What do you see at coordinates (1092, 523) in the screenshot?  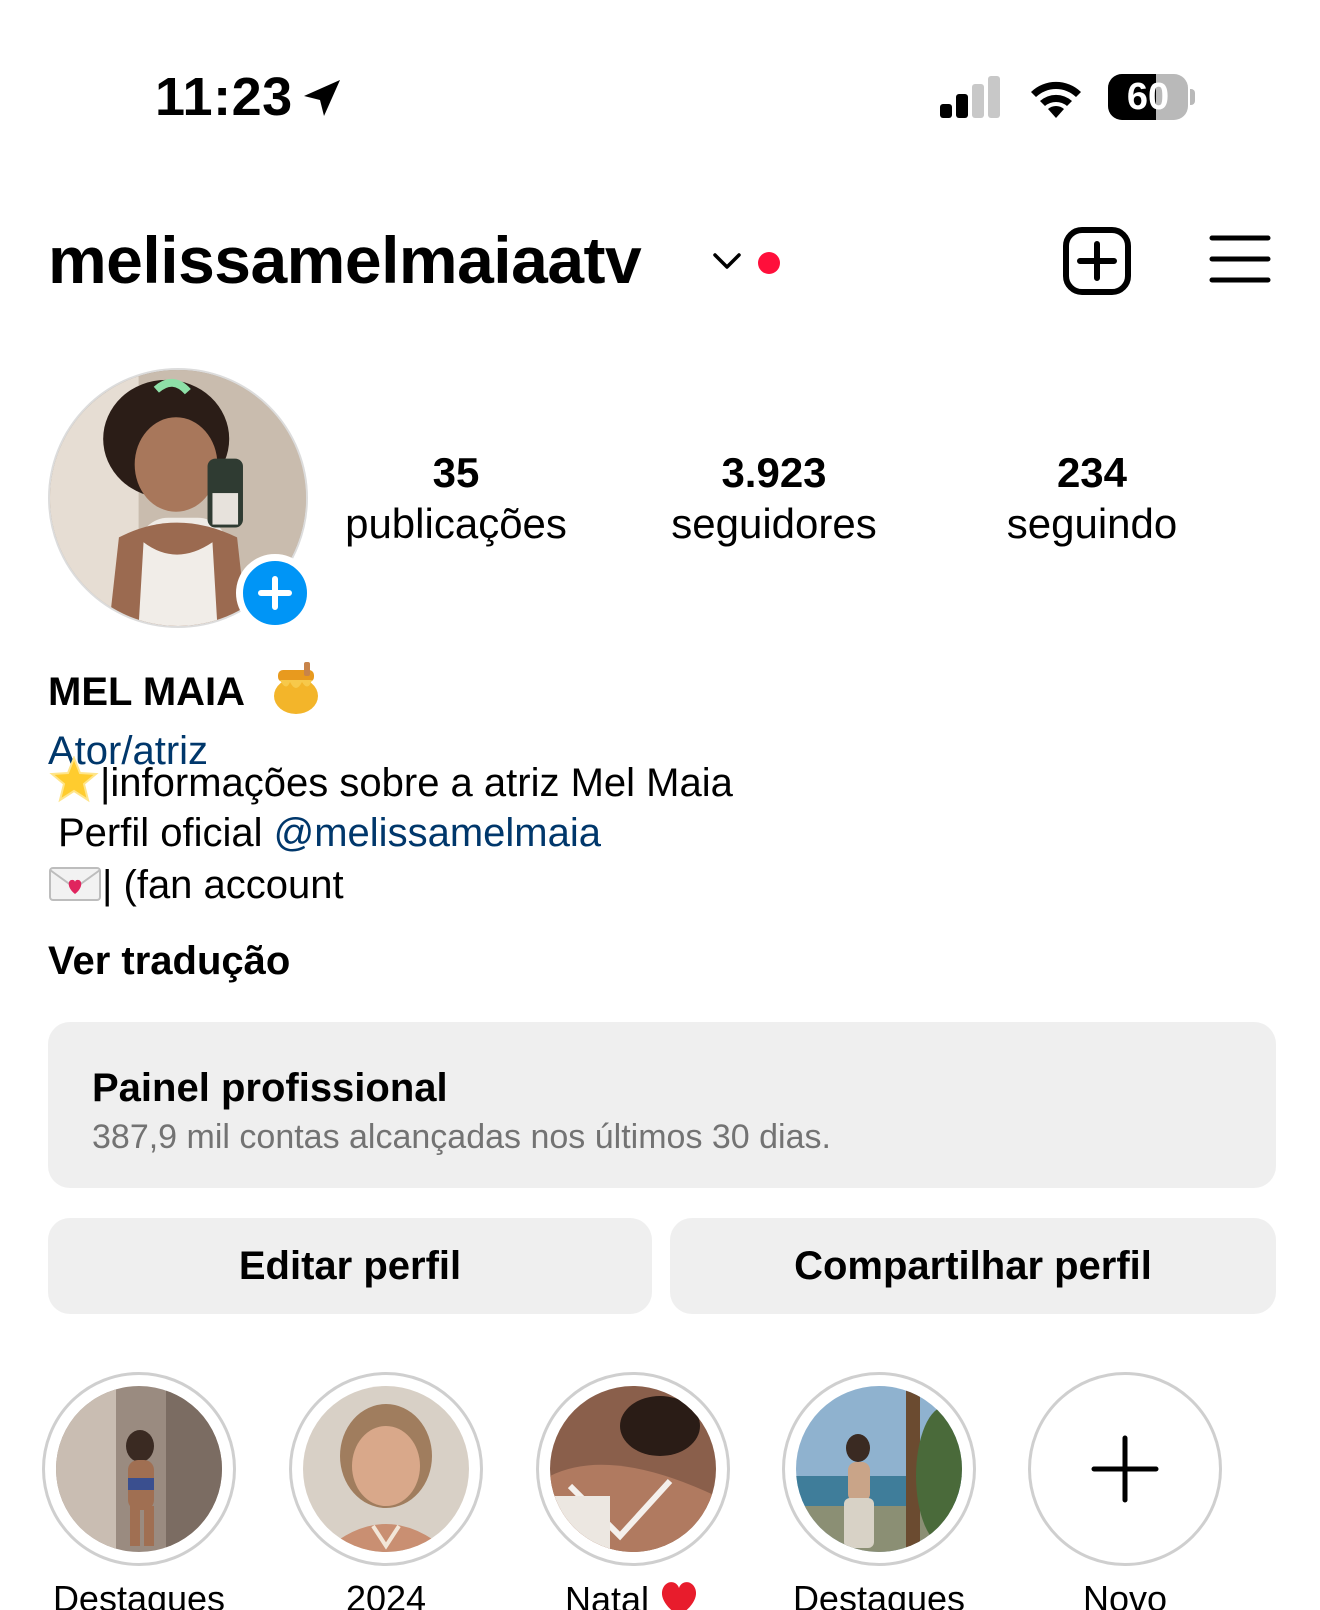 I see `following-label: seguindo` at bounding box center [1092, 523].